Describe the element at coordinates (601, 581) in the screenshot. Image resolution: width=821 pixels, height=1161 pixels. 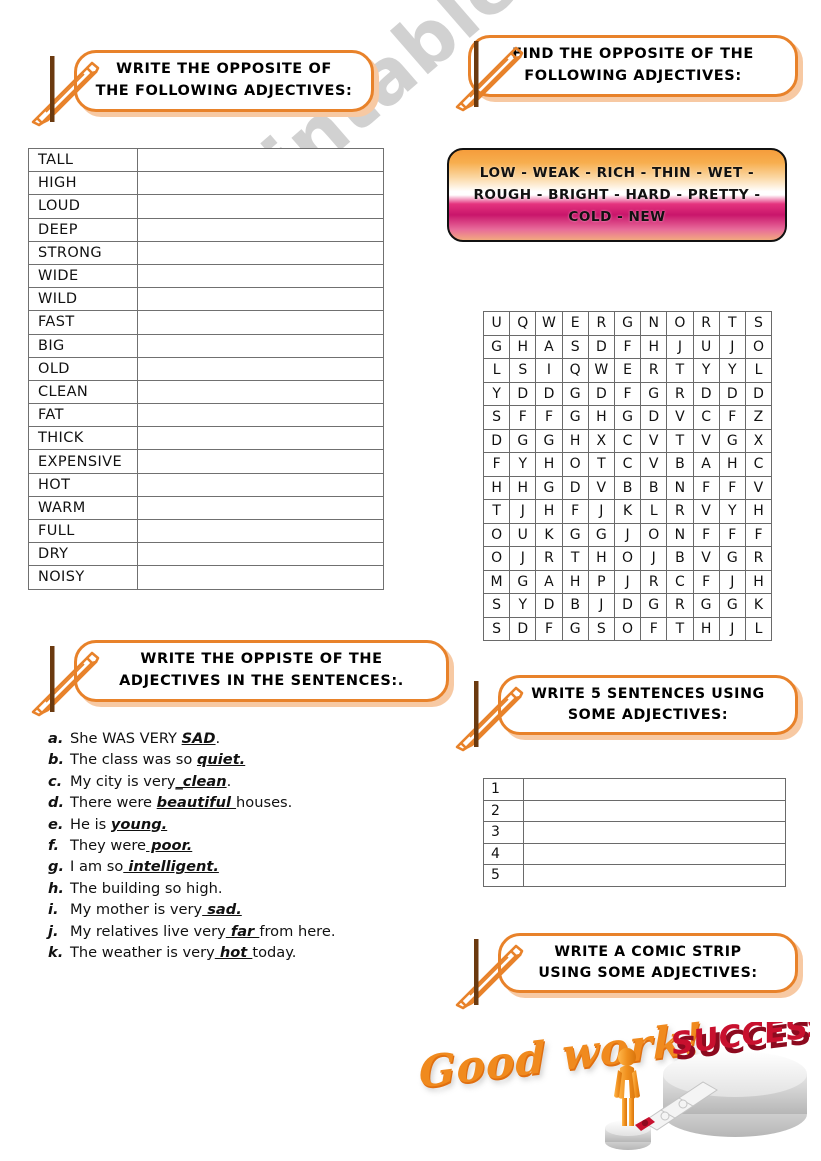
I see `word-search-cell: P` at that location.